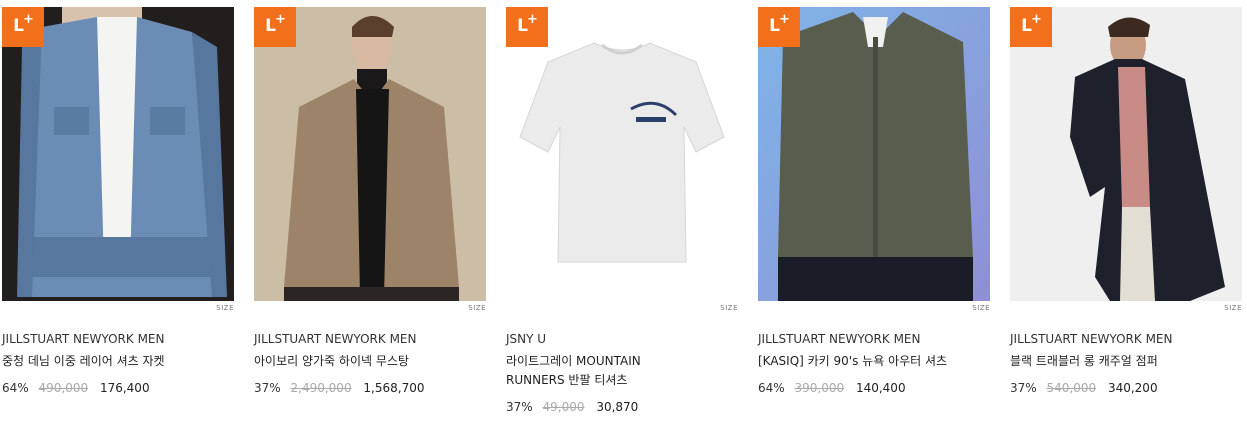 The width and height of the screenshot is (1247, 448). I want to click on product-name: 중청 데님 이중 레이어 셔츠 자켓, so click(118, 361).